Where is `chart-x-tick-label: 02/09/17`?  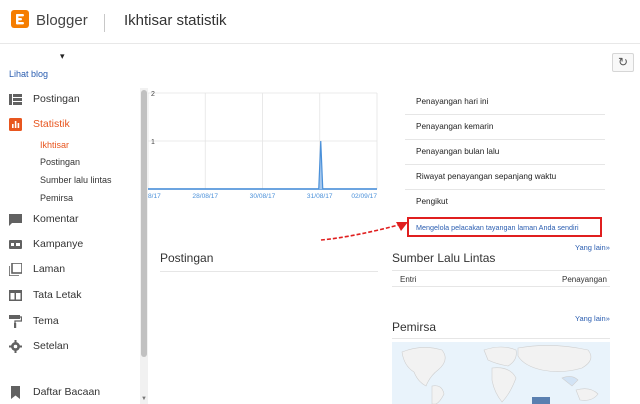
chart-x-tick-label: 02/09/17 is located at coordinates (364, 196).